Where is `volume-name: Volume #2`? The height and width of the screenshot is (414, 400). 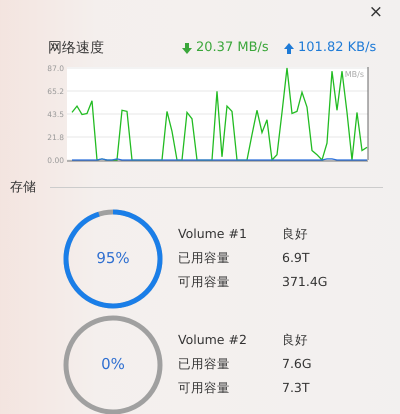 volume-name: Volume #2 is located at coordinates (213, 340).